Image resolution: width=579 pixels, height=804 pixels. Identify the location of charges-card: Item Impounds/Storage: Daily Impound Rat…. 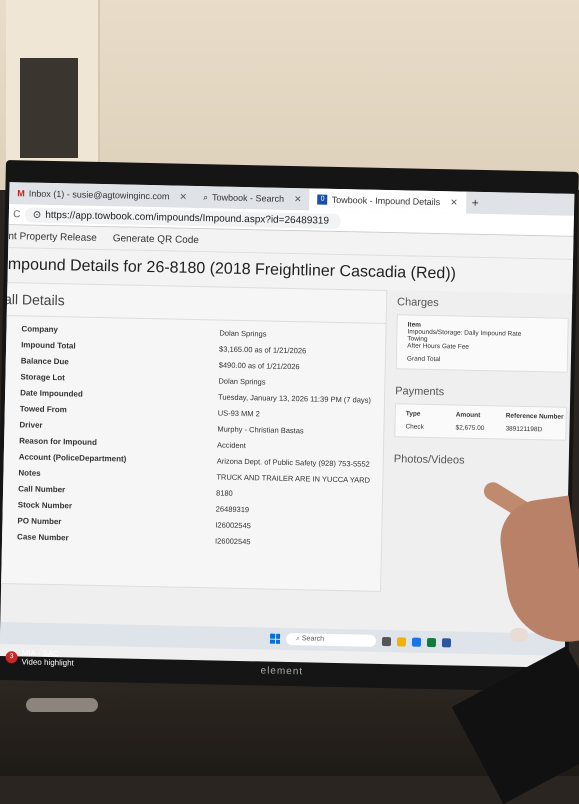
(482, 343).